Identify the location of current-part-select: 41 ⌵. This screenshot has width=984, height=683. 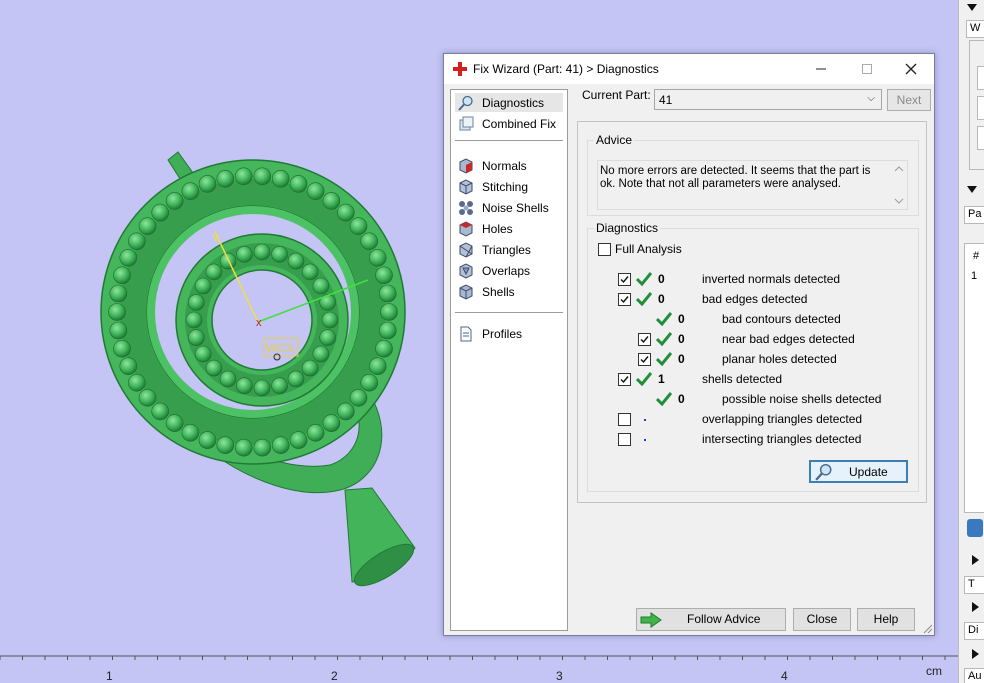
(768, 99).